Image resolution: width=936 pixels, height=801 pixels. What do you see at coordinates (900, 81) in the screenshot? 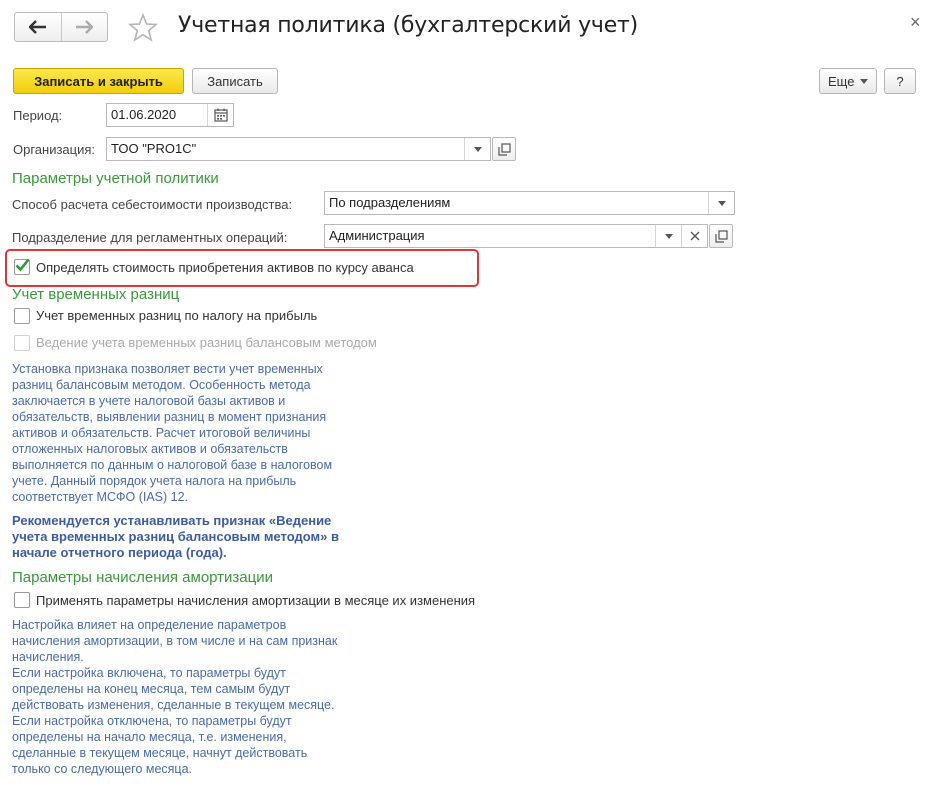
I see `help-button: ?` at bounding box center [900, 81].